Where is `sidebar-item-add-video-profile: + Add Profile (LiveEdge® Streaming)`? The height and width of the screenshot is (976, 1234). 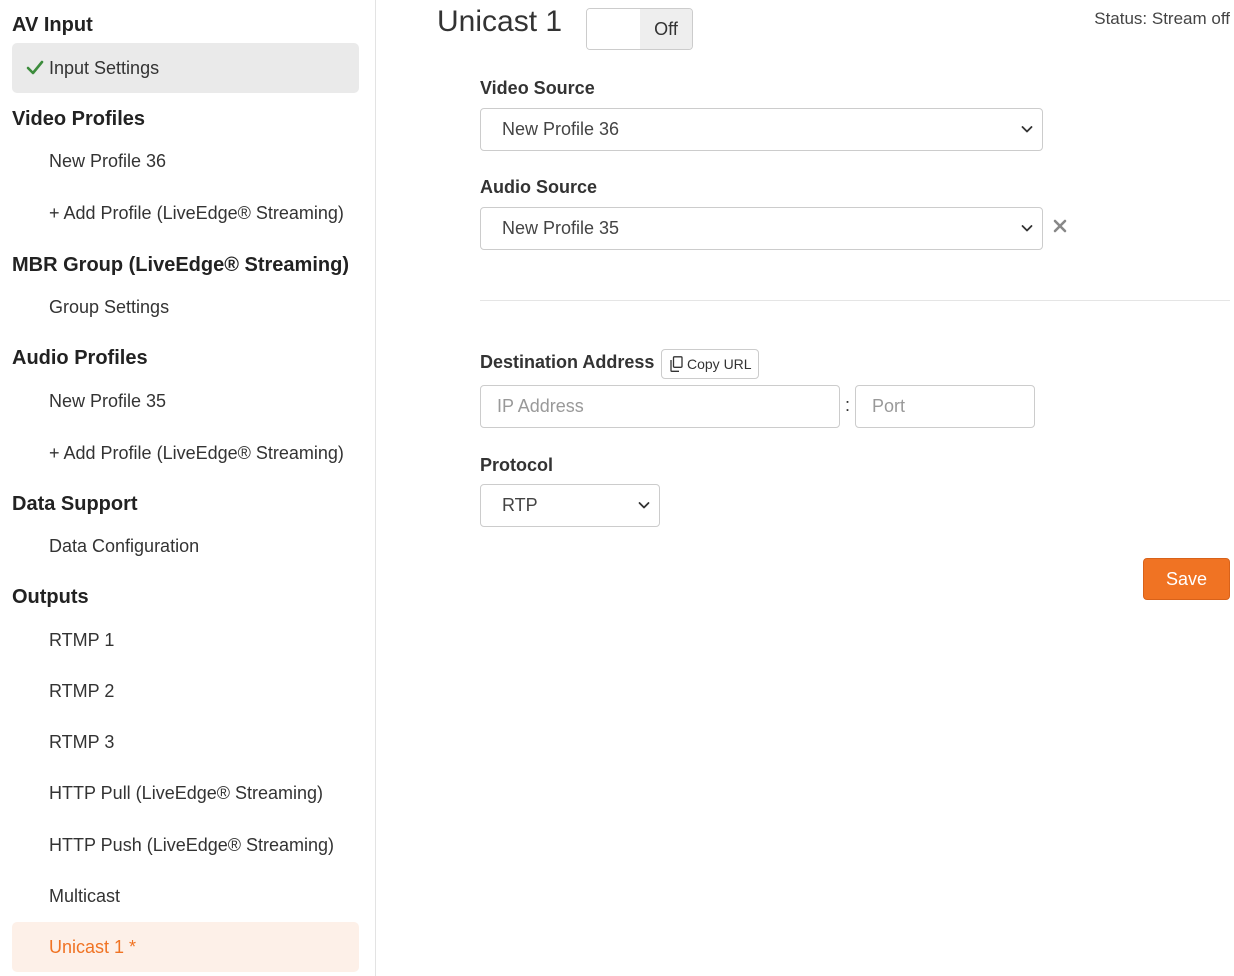
sidebar-item-add-video-profile: + Add Profile (LiveEdge® Streaming) is located at coordinates (185, 213).